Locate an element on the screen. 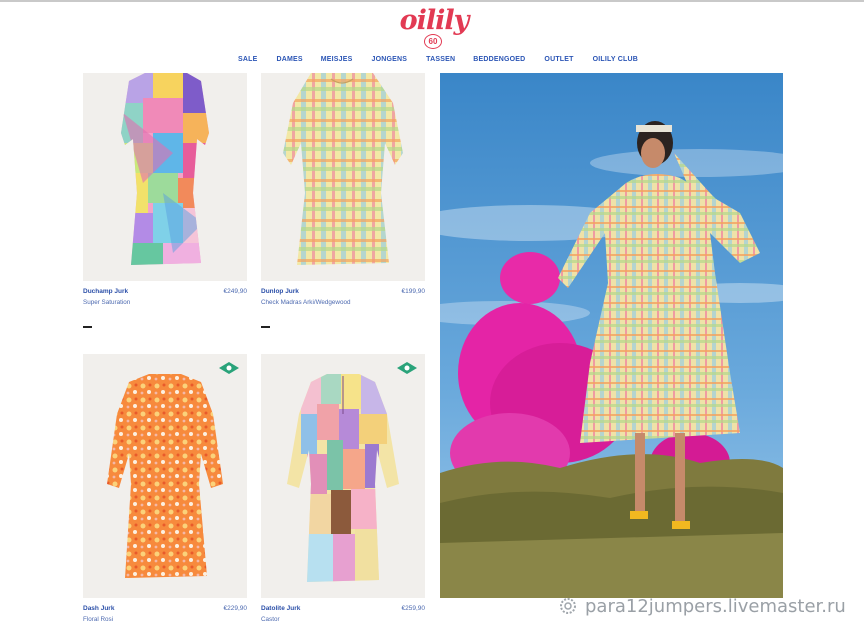 The width and height of the screenshot is (864, 625). nav-item-oilily-club: OILILY CLUB is located at coordinates (615, 62).